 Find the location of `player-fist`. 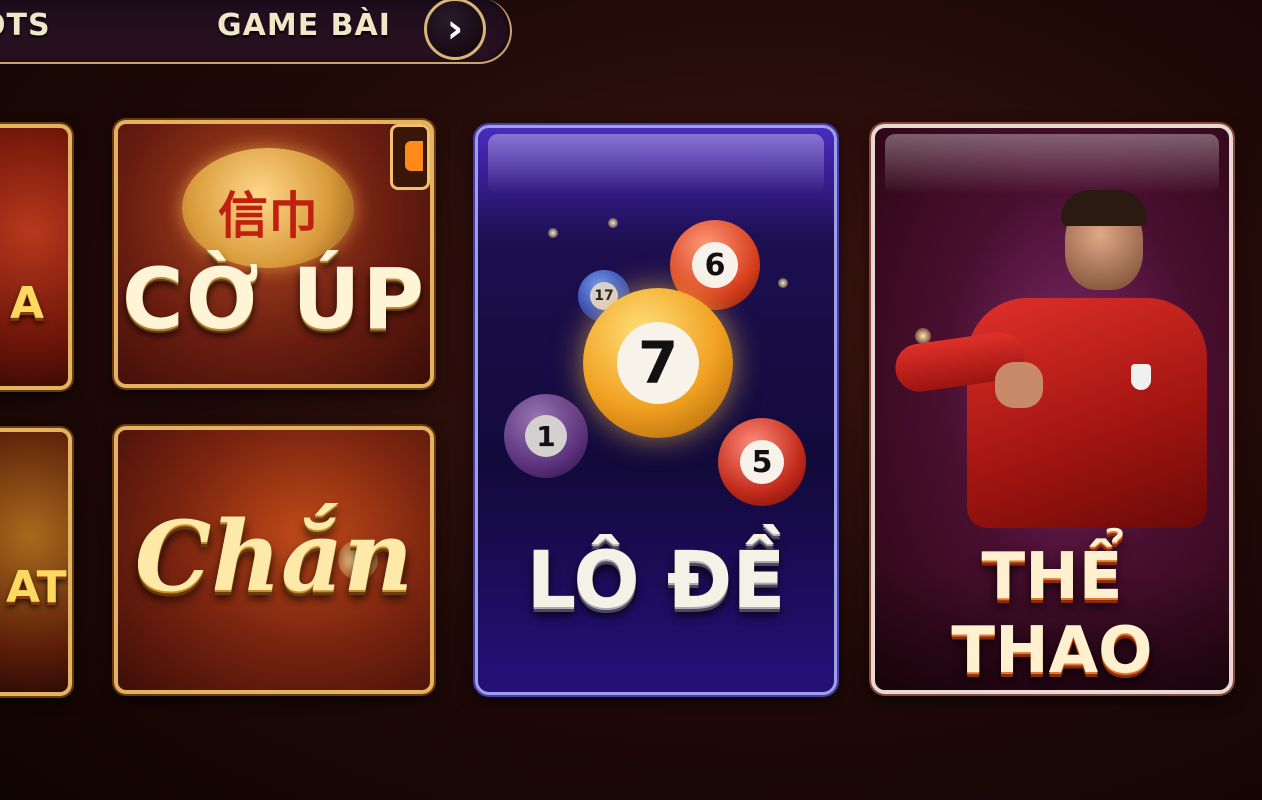

player-fist is located at coordinates (1019, 385).